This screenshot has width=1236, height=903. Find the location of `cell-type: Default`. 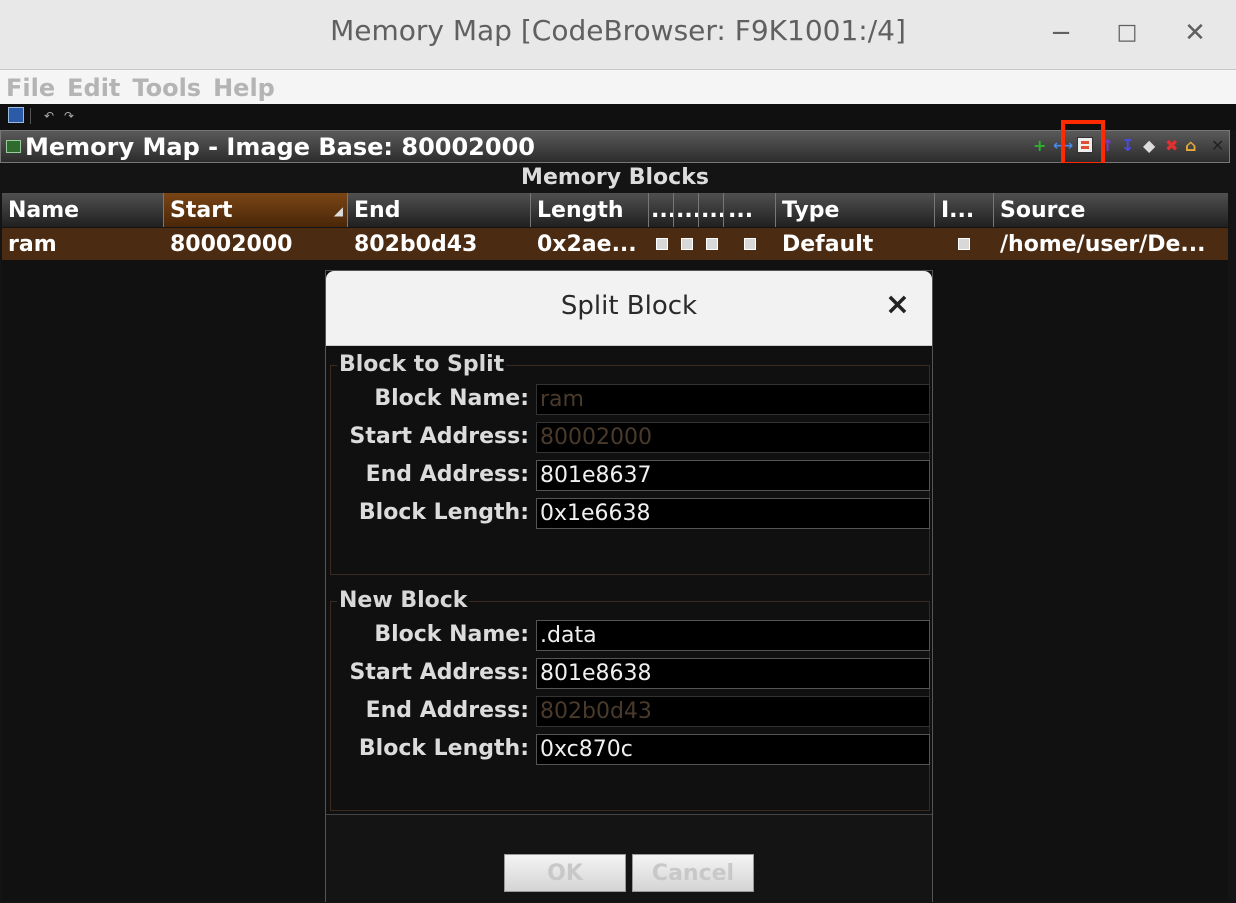

cell-type: Default is located at coordinates (828, 244).